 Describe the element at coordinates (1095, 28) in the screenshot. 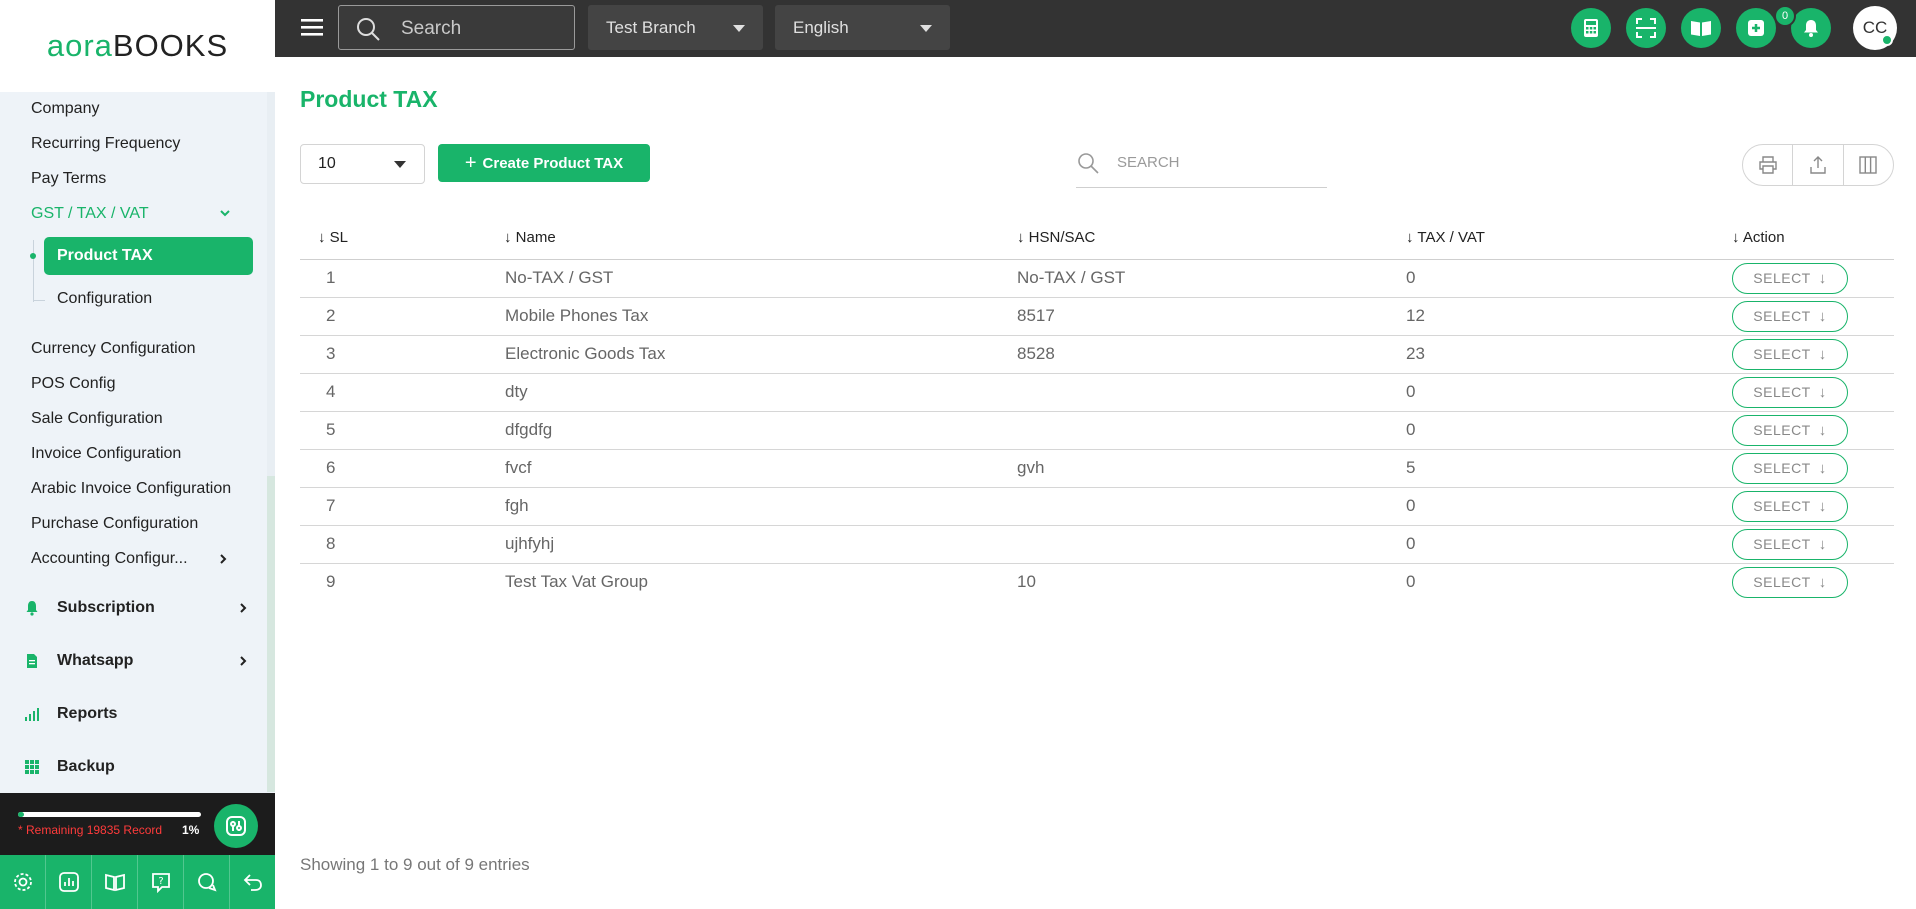

I see `top-bar: Search Test Branch English` at that location.